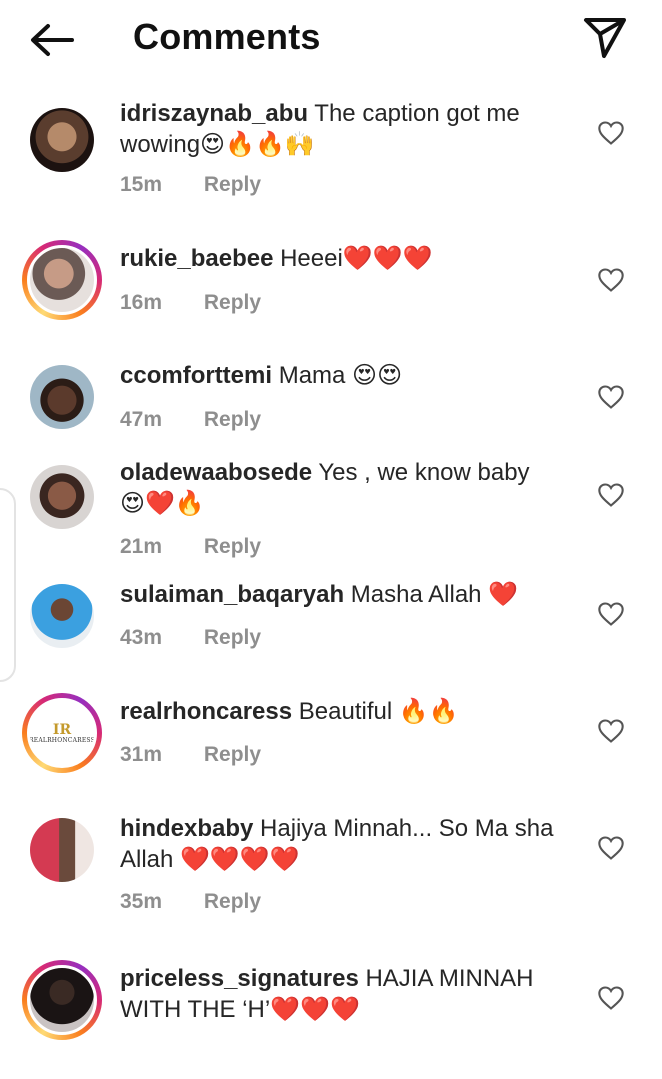 The image size is (662, 1079). What do you see at coordinates (141, 302) in the screenshot?
I see `comment-time: 16m` at bounding box center [141, 302].